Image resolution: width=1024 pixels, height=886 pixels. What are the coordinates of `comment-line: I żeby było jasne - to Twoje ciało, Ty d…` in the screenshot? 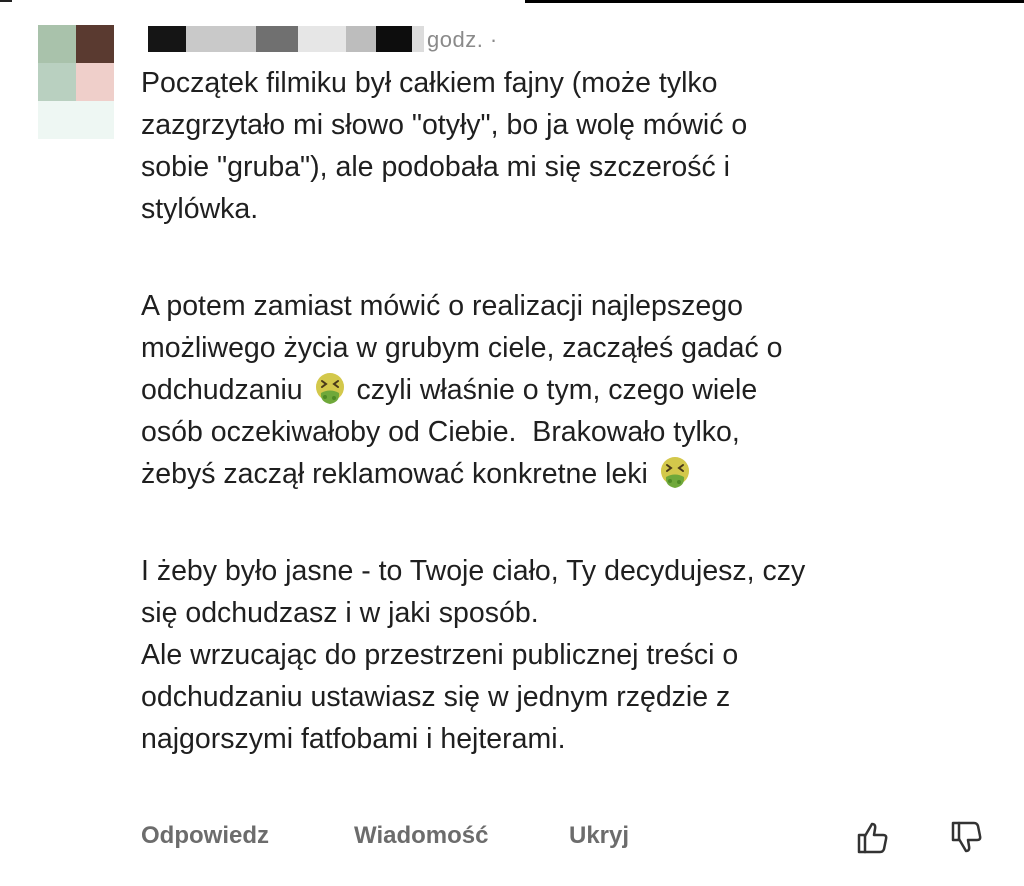 It's located at (473, 571).